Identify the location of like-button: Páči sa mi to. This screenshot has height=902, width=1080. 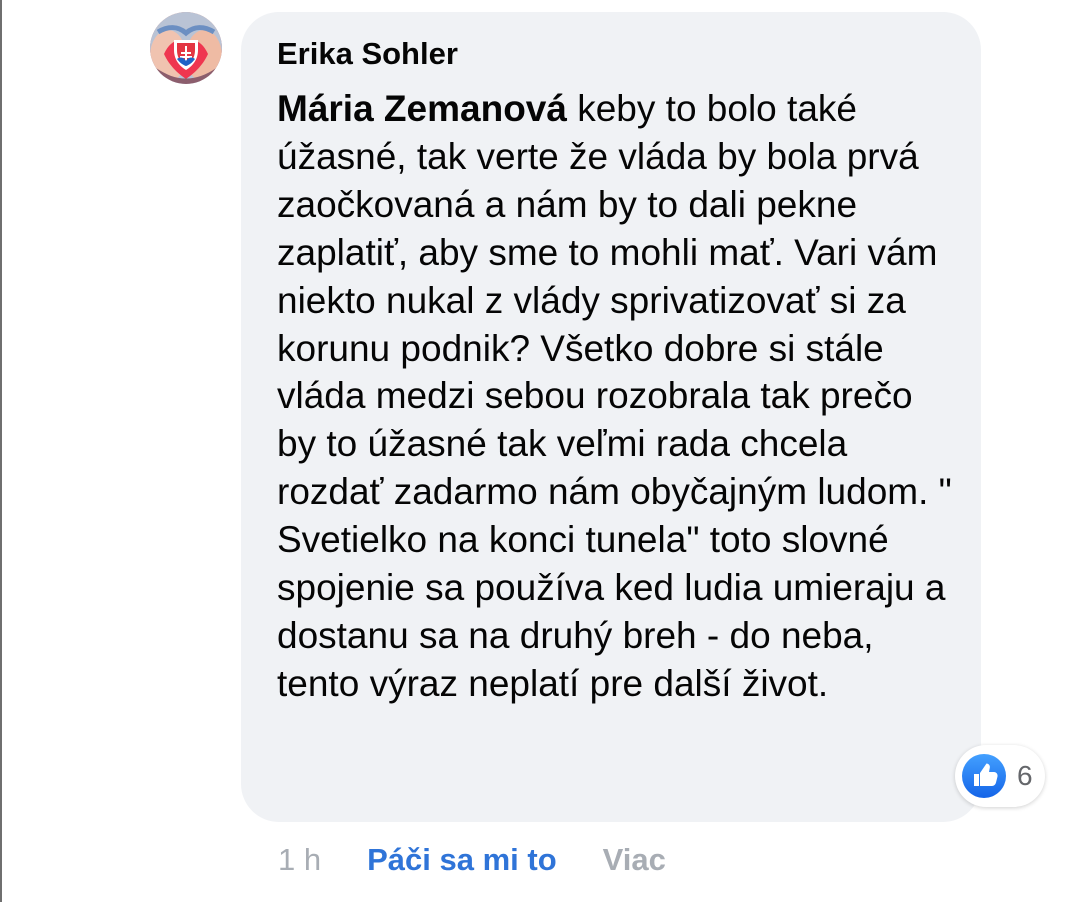
(462, 860).